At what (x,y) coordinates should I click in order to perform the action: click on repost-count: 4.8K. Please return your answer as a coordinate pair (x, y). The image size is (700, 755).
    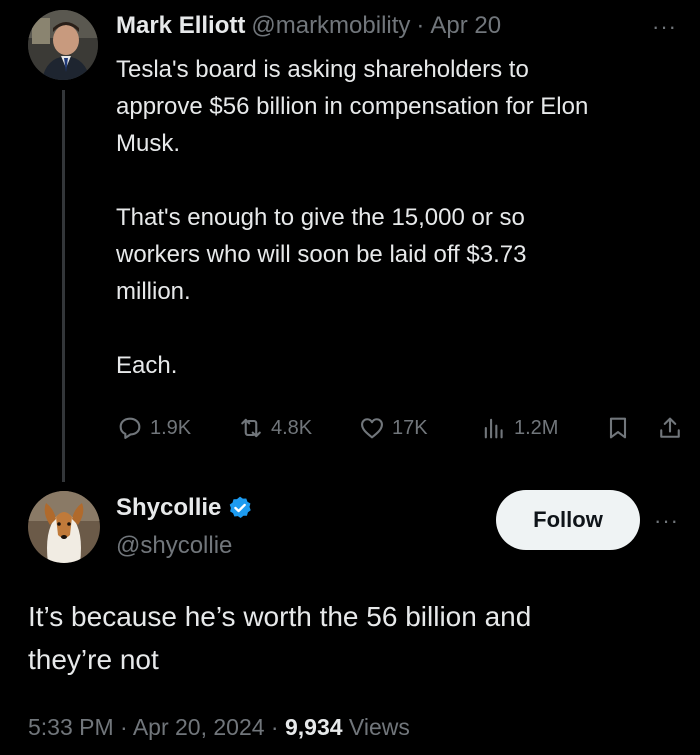
    Looking at the image, I should click on (292, 427).